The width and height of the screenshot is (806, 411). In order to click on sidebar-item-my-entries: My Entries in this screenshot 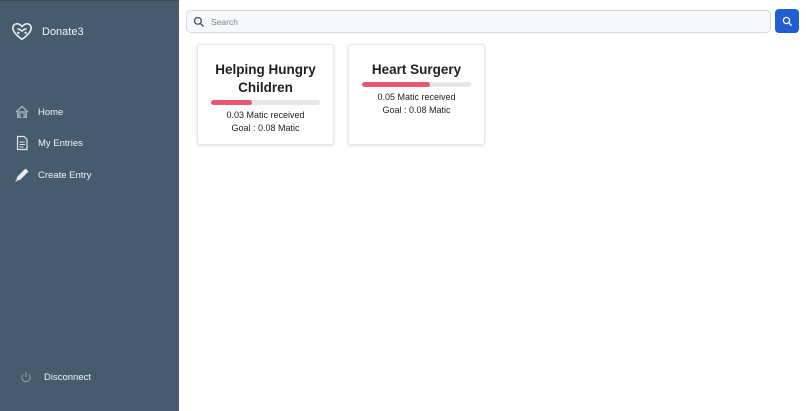, I will do `click(48, 143)`.